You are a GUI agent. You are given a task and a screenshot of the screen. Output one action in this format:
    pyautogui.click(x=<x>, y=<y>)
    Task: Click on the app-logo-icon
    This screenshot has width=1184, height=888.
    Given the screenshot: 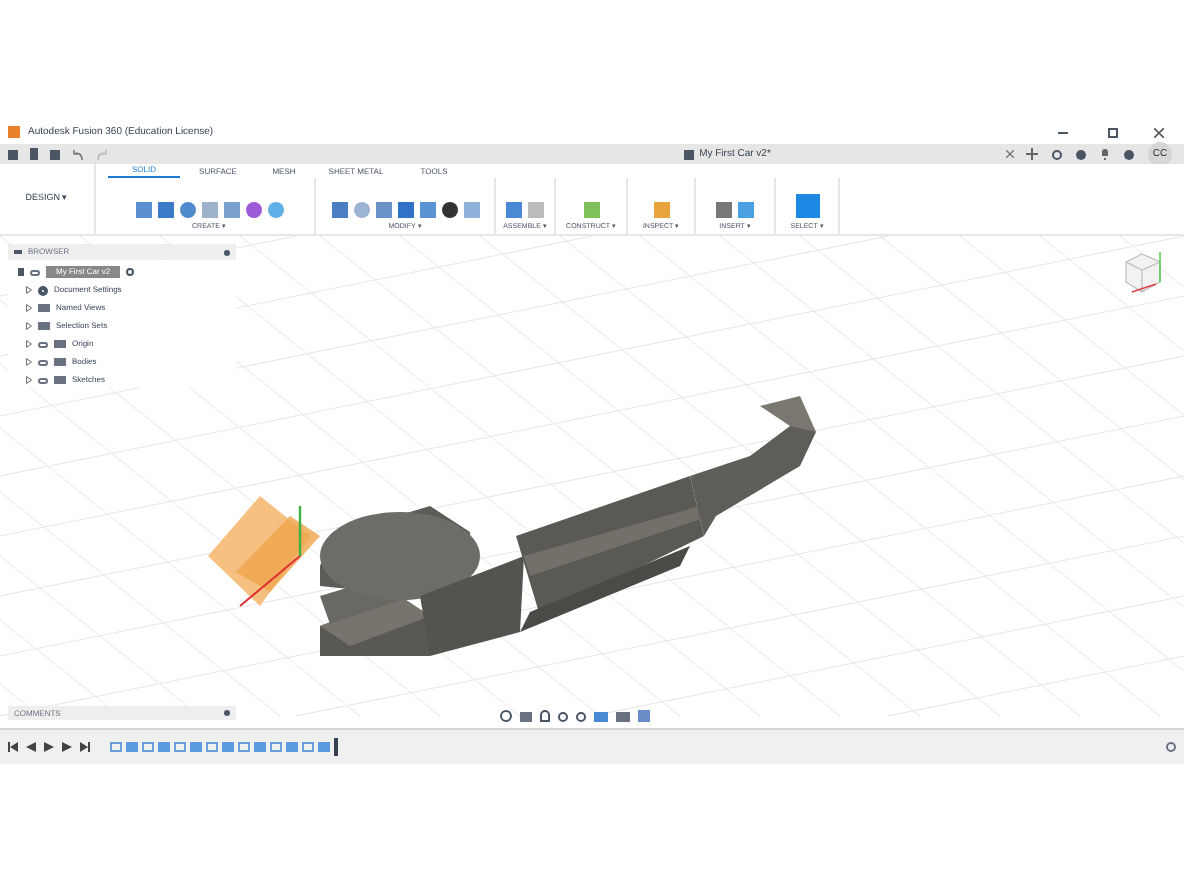 What is the action you would take?
    pyautogui.click(x=14, y=132)
    